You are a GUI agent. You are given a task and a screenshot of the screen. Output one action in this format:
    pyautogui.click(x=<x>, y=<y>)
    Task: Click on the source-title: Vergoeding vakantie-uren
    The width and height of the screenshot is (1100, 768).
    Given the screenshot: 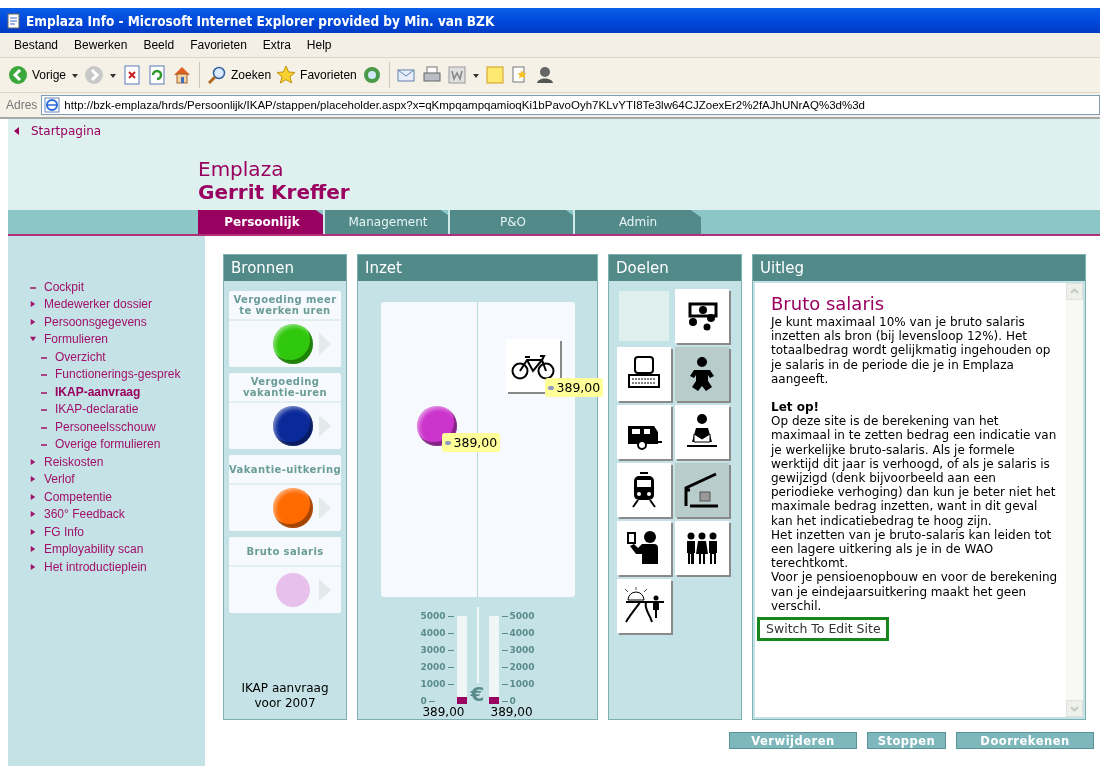 What is the action you would take?
    pyautogui.click(x=285, y=388)
    